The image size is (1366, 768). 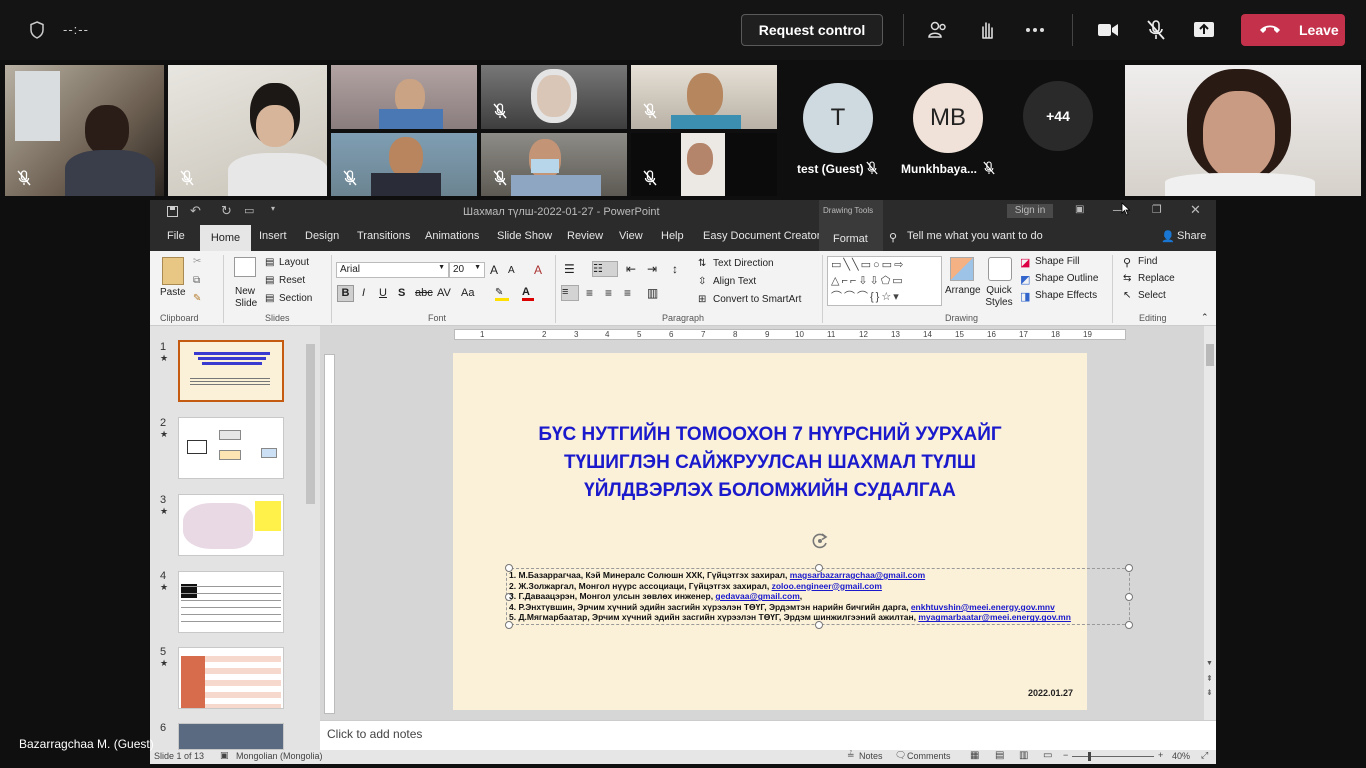 I want to click on sign-in-button: Sign in, so click(x=1030, y=211).